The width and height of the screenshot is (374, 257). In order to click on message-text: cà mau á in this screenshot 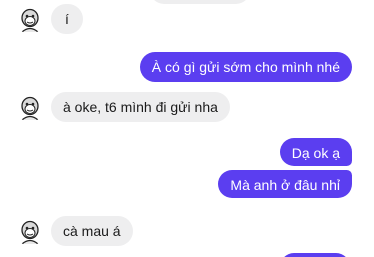, I will do `click(92, 231)`.